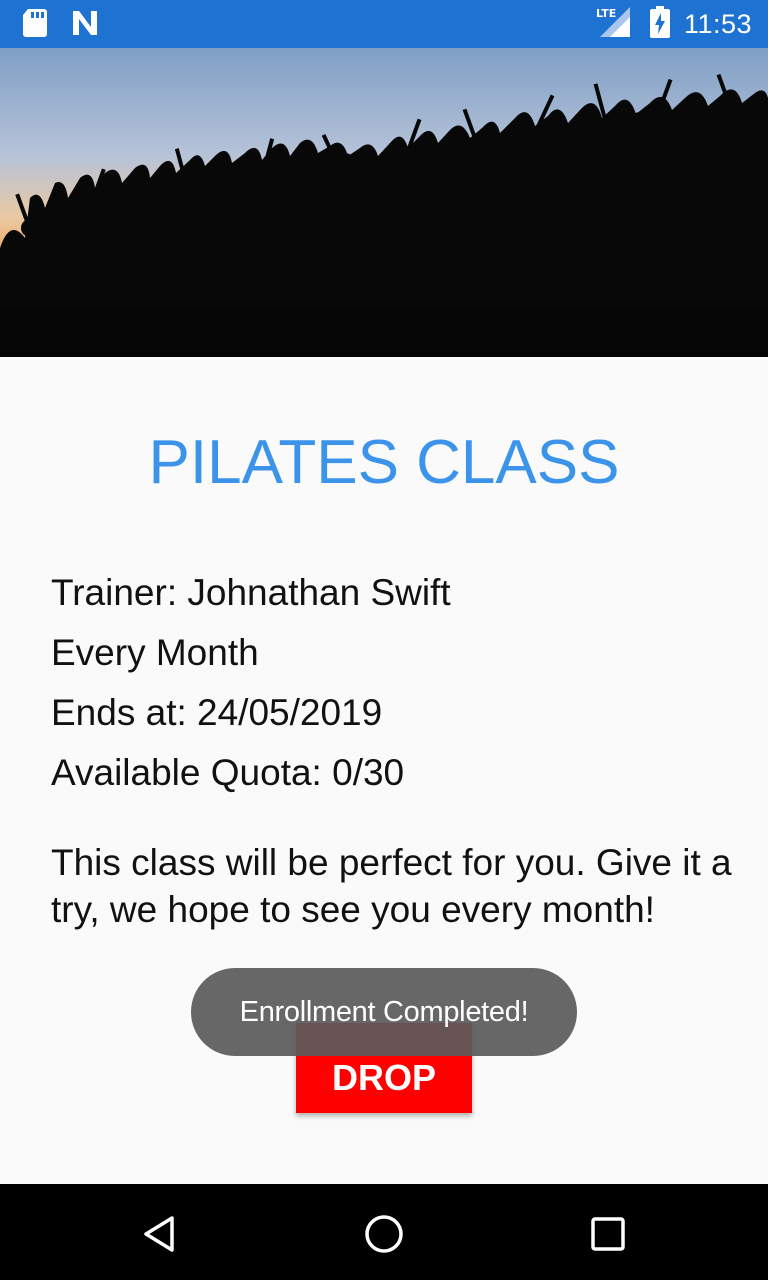 The image size is (768, 1280). I want to click on navigation-bar, so click(384, 1232).